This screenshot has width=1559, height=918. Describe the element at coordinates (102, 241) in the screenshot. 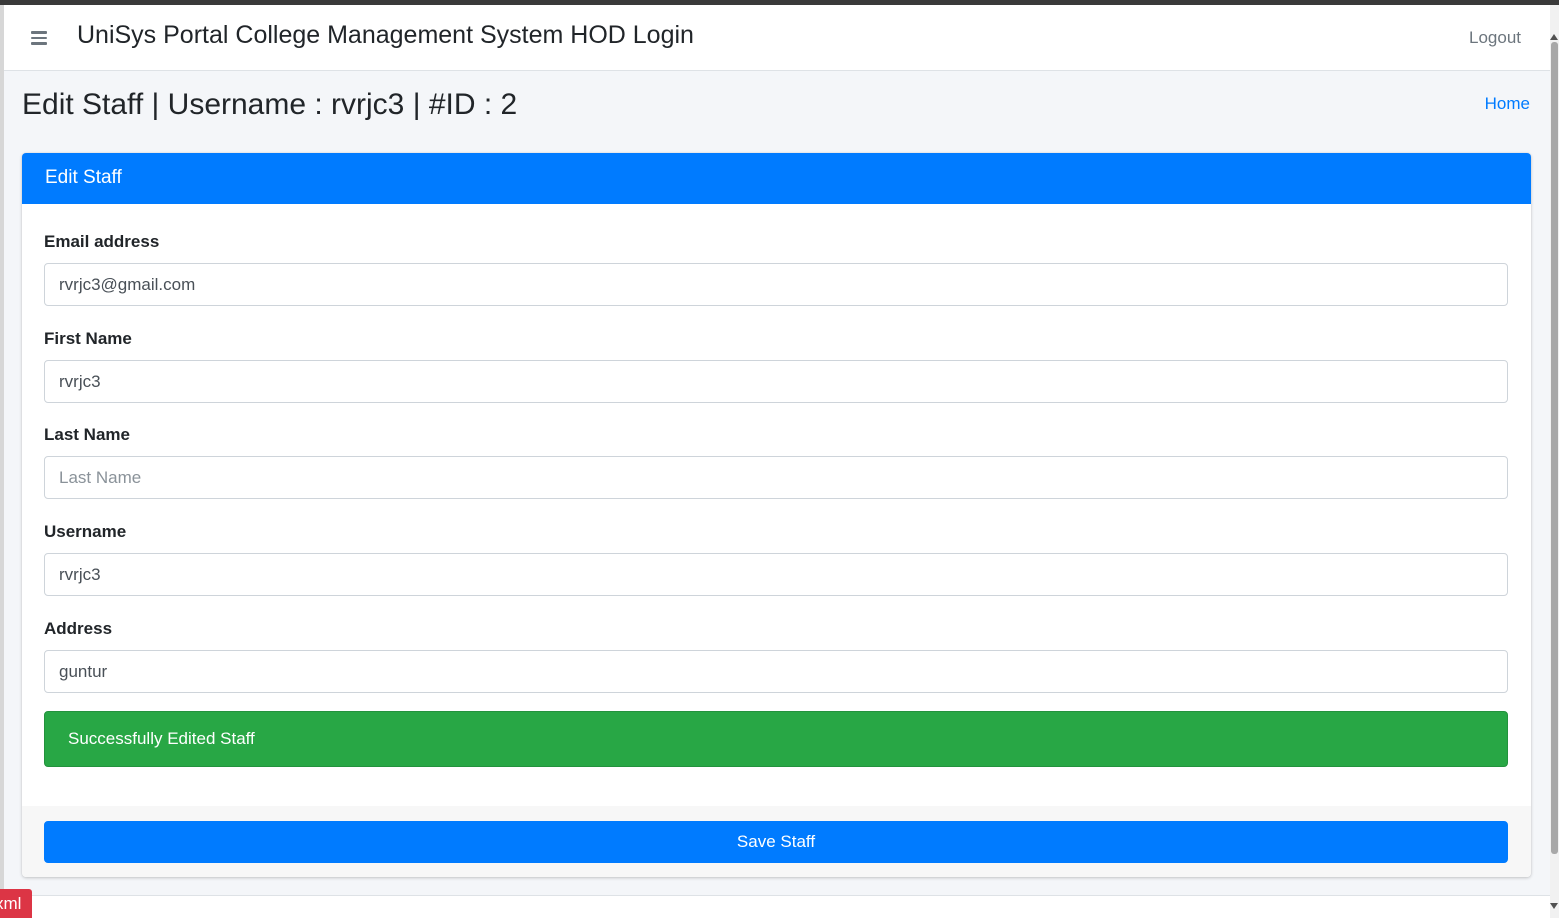

I see `email-label: Email address` at that location.